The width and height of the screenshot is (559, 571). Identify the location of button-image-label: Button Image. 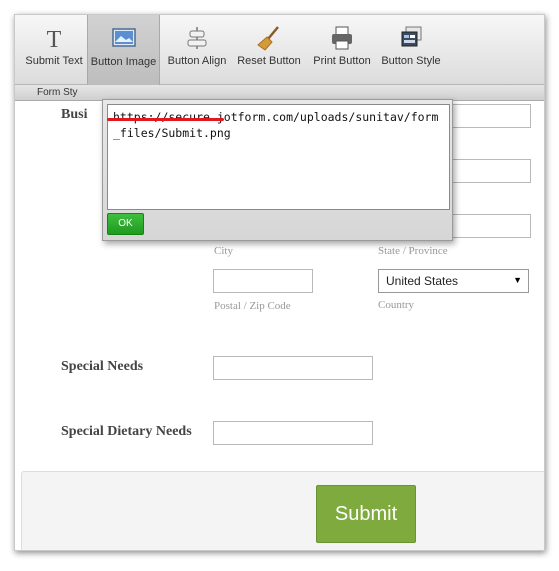
(123, 62).